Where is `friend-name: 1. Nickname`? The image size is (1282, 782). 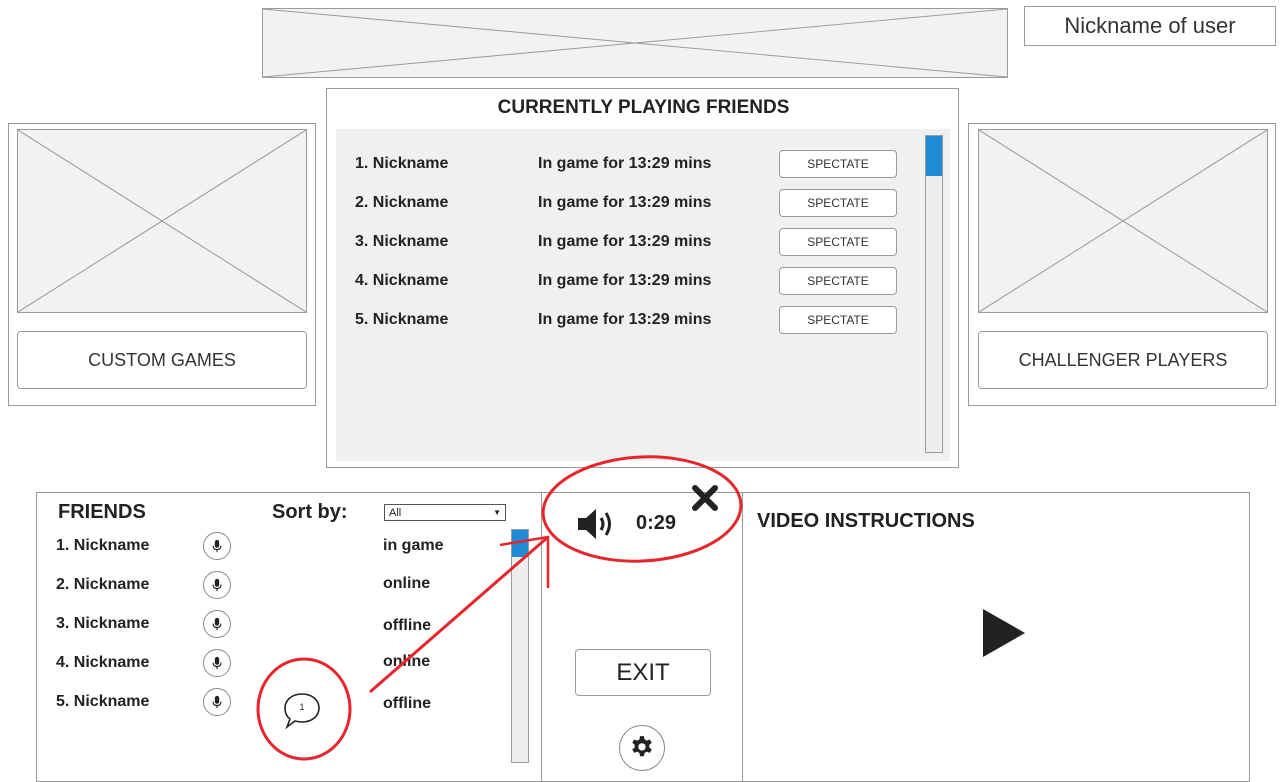
friend-name: 1. Nickname is located at coordinates (103, 545).